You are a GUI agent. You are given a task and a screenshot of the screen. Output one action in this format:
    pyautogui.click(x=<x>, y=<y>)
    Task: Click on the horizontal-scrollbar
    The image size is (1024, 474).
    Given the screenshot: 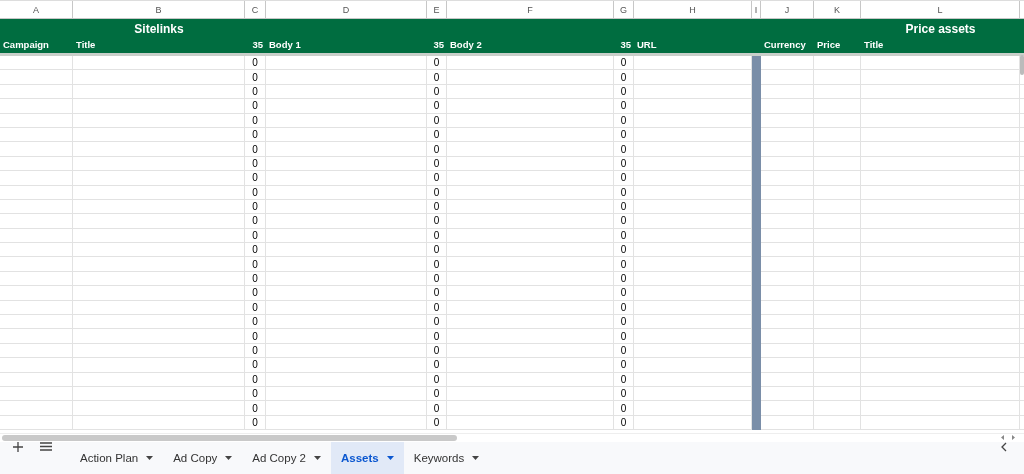 What is the action you would take?
    pyautogui.click(x=229, y=438)
    